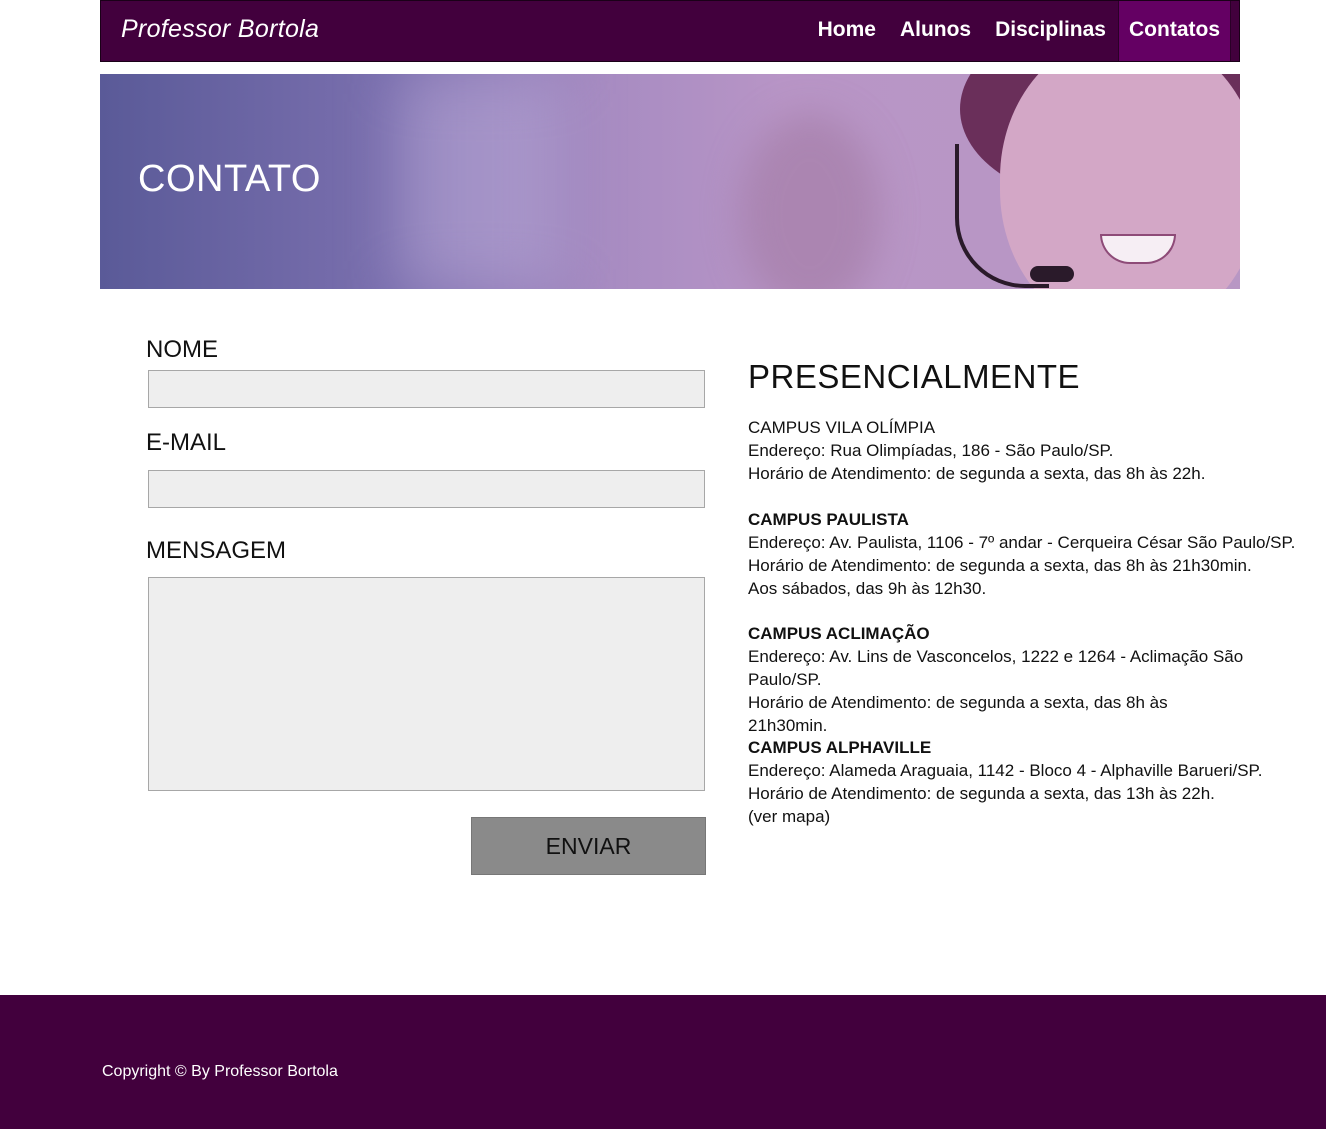  Describe the element at coordinates (1028, 816) in the screenshot. I see `map-link: (ver mapa)` at that location.